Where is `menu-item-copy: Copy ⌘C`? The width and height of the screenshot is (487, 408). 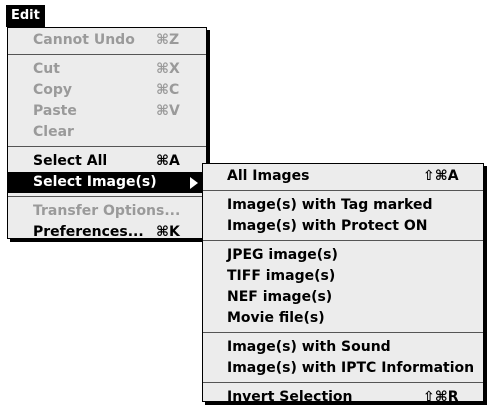
menu-item-copy: Copy ⌘C is located at coordinates (107, 90).